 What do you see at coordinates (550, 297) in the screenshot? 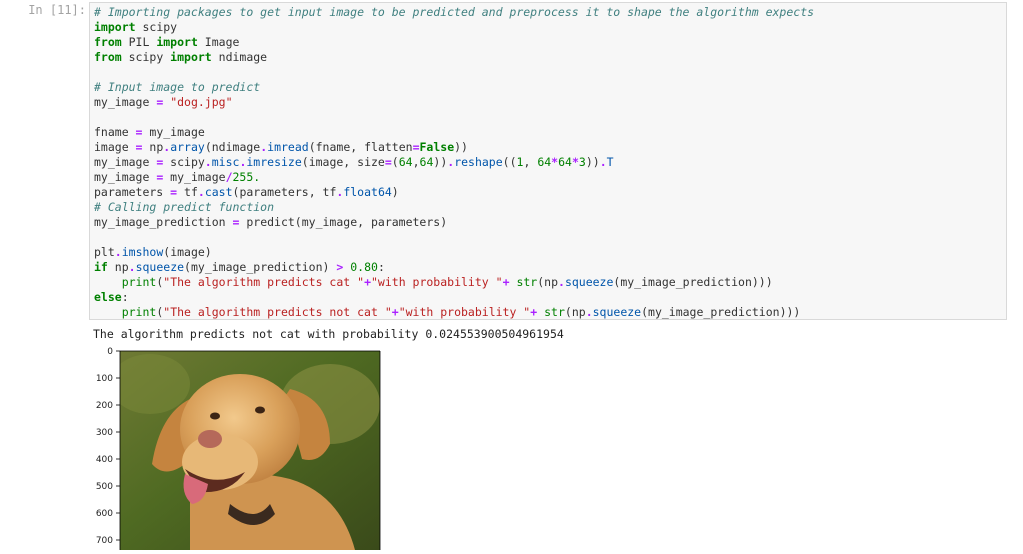
I see `code-line: else:` at bounding box center [550, 297].